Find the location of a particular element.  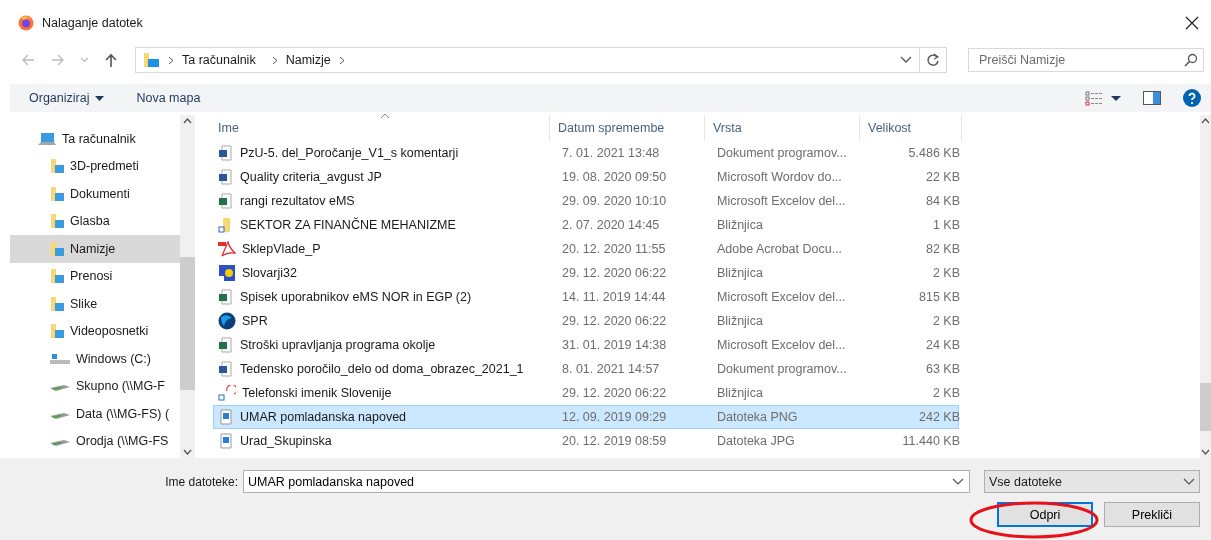

preview-pane-icon is located at coordinates (1152, 98).